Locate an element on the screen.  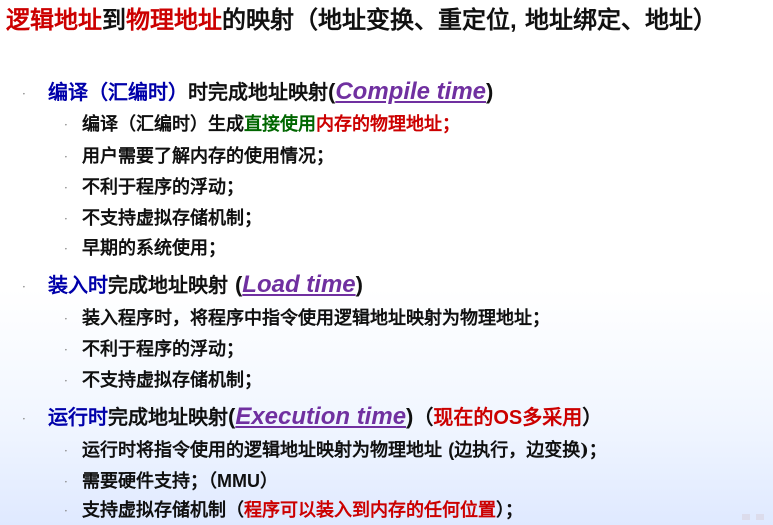
title-binding: 地址绑定、地址） is located at coordinates (617, 19).